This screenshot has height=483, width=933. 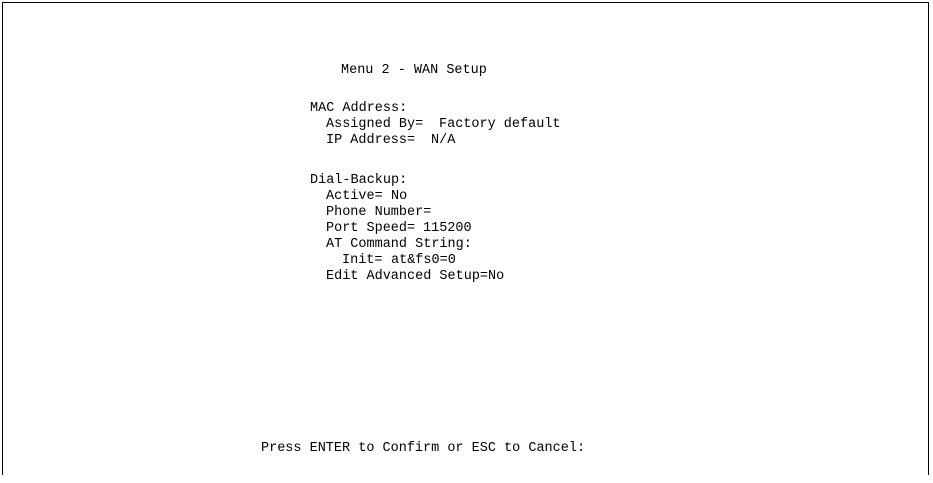 What do you see at coordinates (354, 196) in the screenshot?
I see `active-label: Active=` at bounding box center [354, 196].